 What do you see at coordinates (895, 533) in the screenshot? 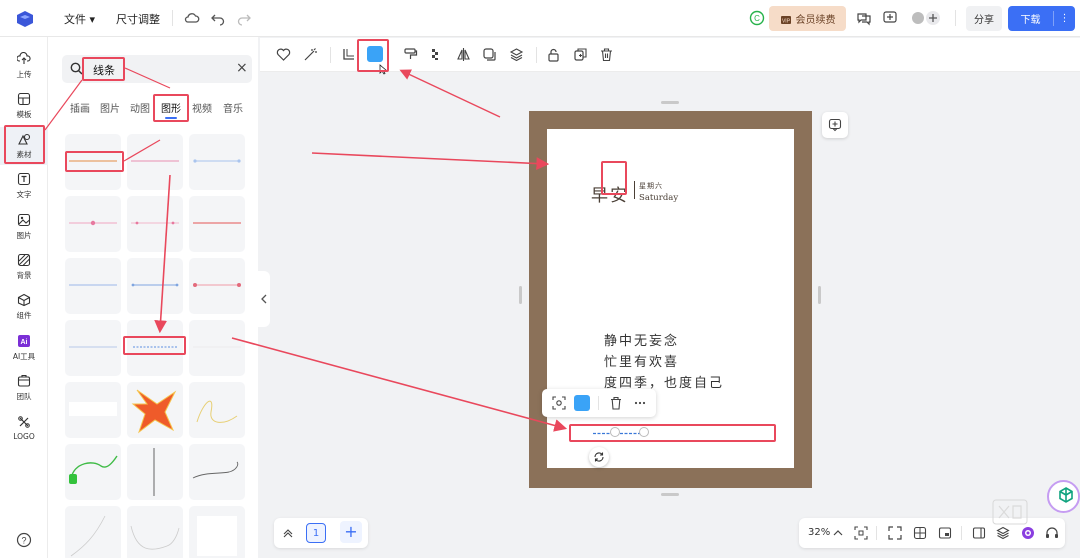
I see `fullscreen-icon` at bounding box center [895, 533].